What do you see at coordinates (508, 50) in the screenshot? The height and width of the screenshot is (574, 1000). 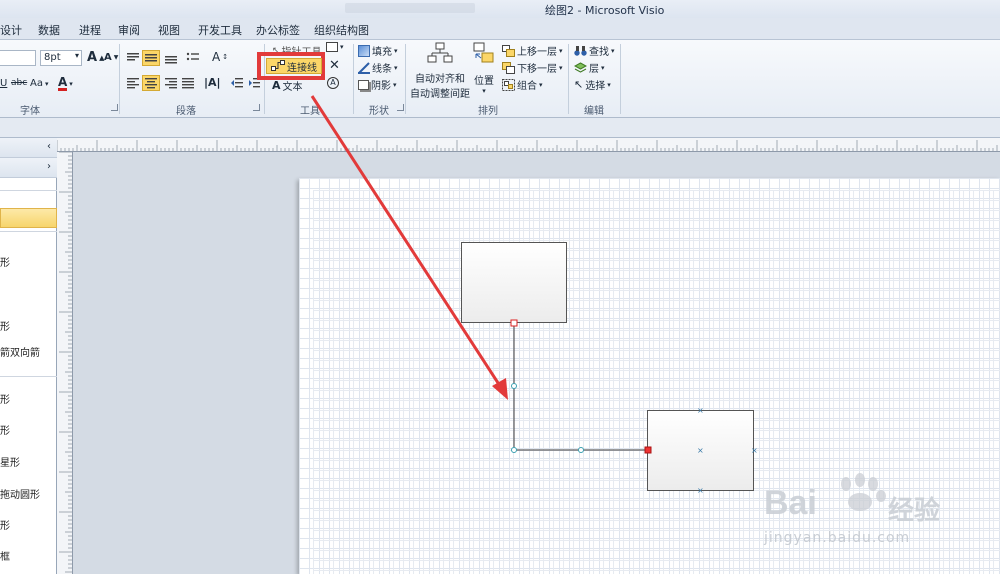 I see `bring-forward-icon` at bounding box center [508, 50].